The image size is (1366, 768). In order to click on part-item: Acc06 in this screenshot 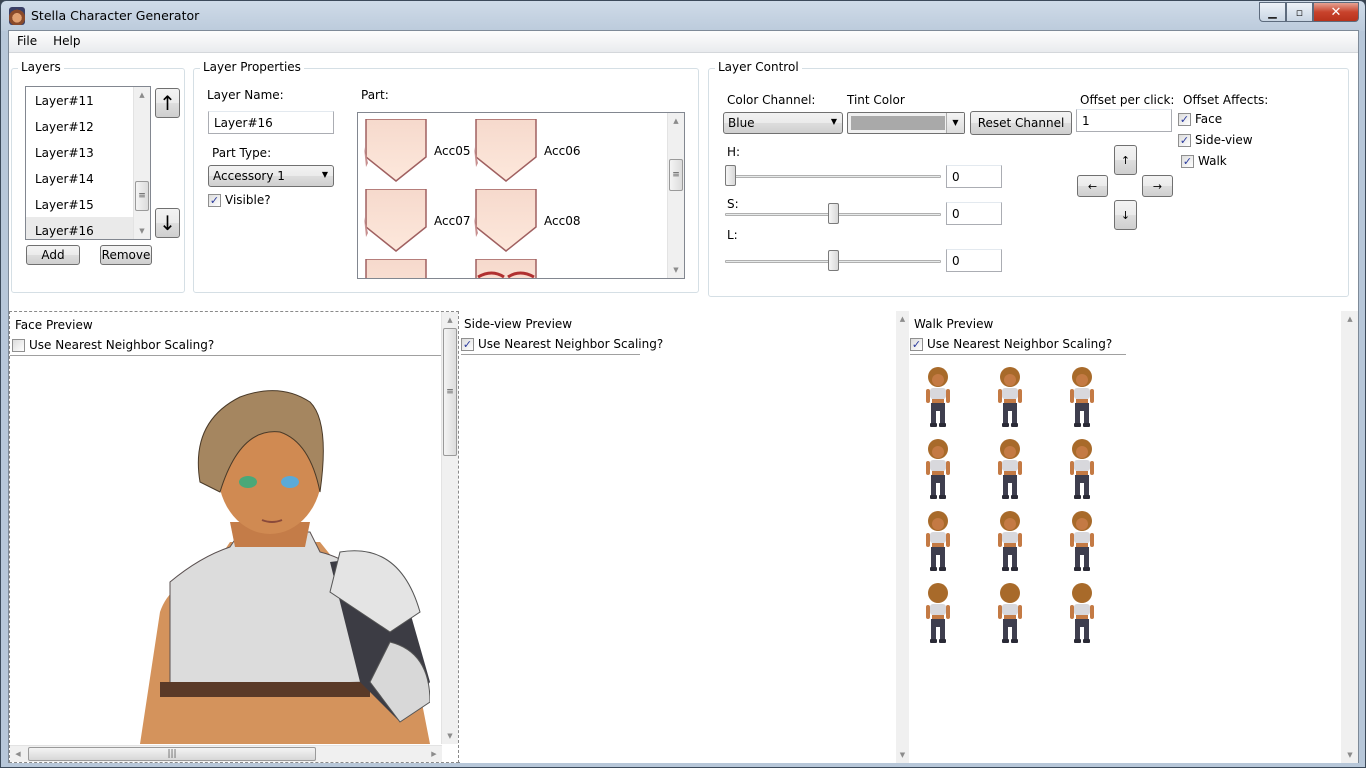, I will do `click(527, 150)`.